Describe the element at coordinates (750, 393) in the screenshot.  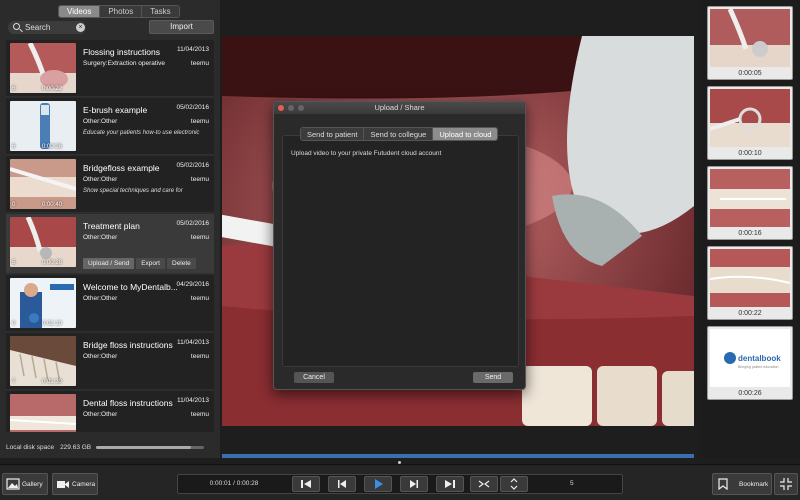
I see `snapshot-time: 0:00:26` at that location.